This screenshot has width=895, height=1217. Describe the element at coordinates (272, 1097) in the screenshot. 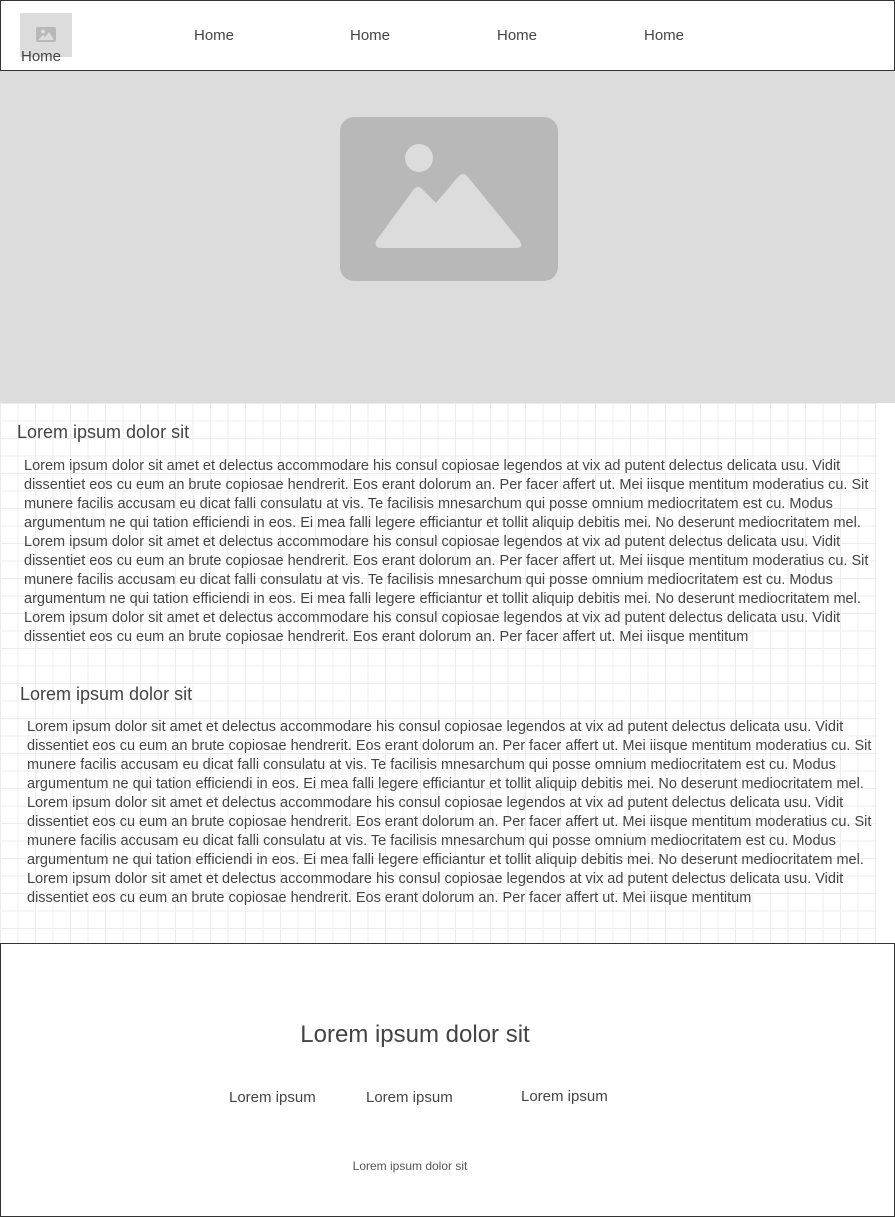

I see `footer-link-1: Lorem ipsum` at that location.